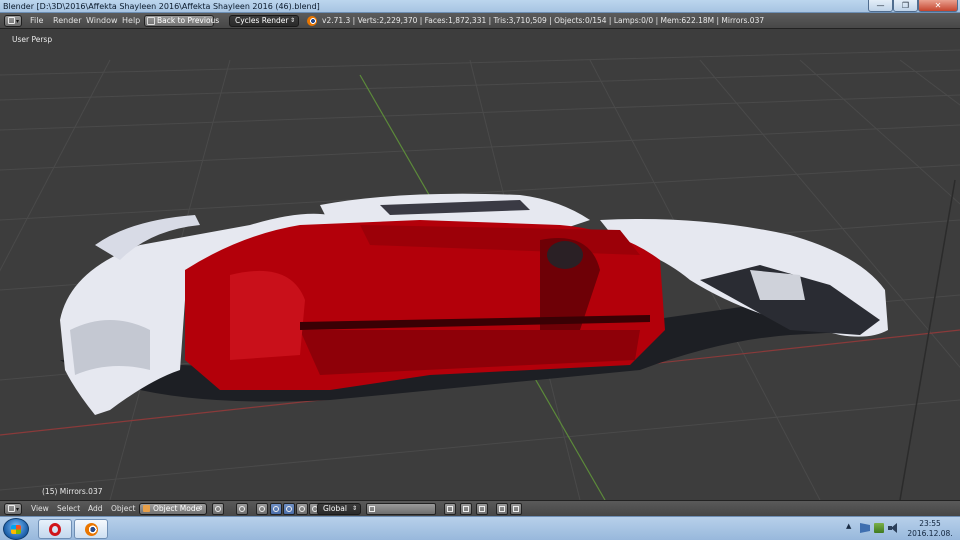 The image size is (960, 540). What do you see at coordinates (242, 509) in the screenshot?
I see `pivot-icon` at bounding box center [242, 509].